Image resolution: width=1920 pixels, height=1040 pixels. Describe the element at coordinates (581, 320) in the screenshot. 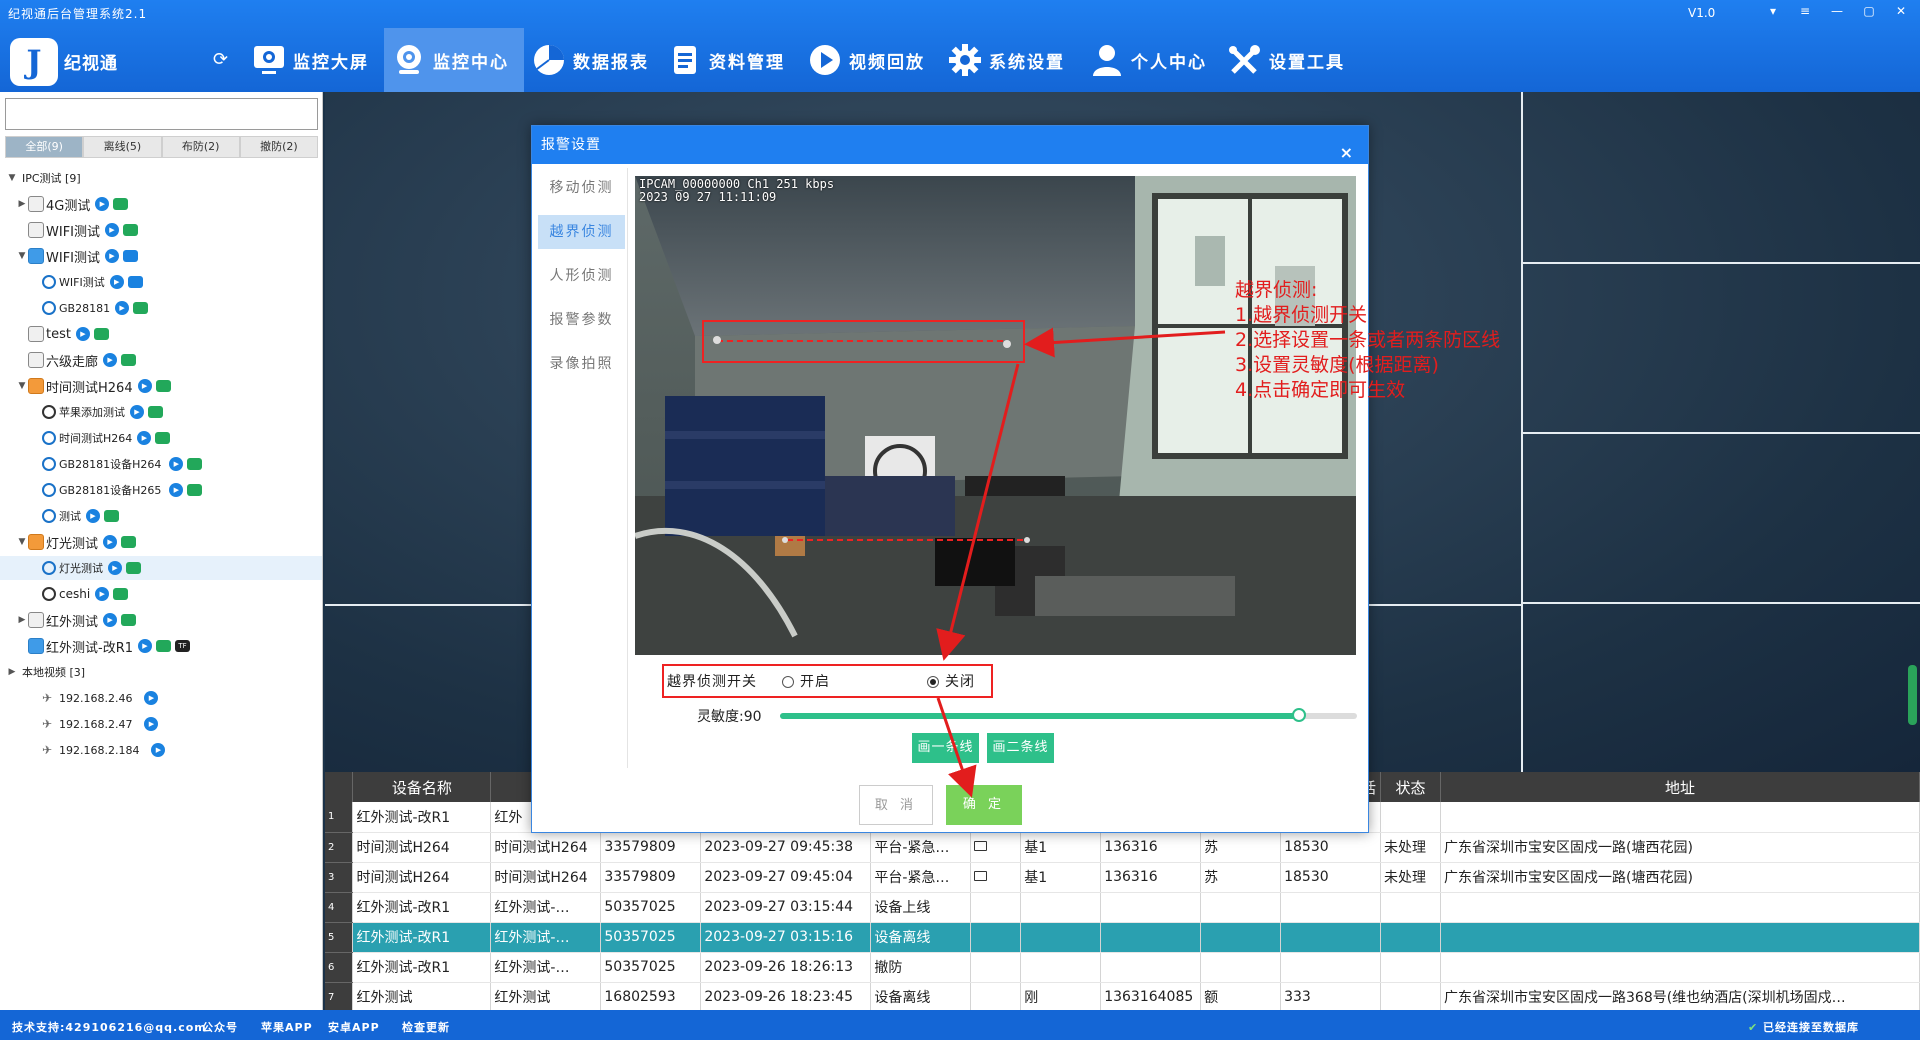

I see `side-alarm-params: 报警参数` at that location.